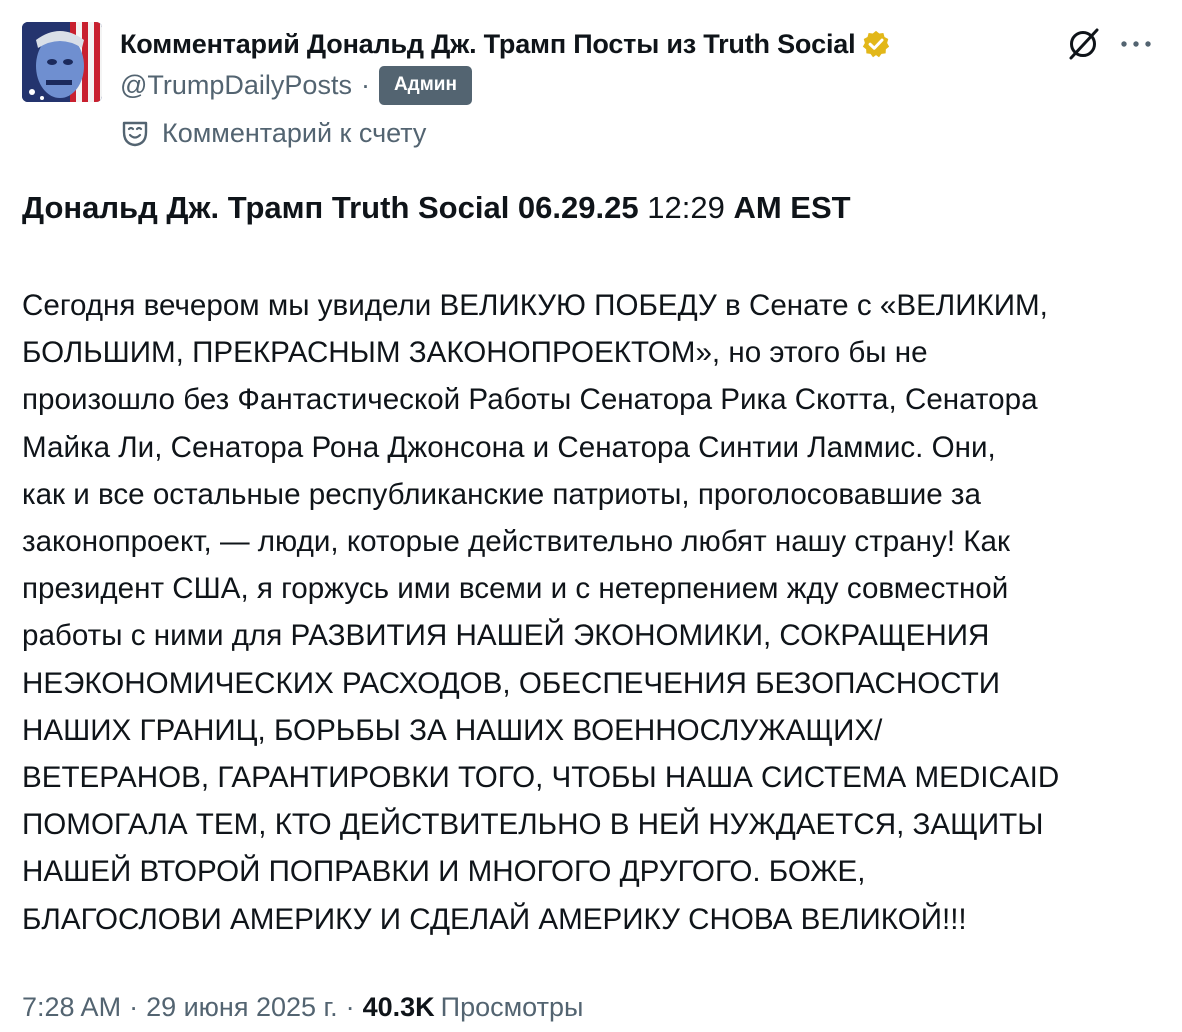  I want to click on post-time: 7:28 AM, so click(71, 1007).